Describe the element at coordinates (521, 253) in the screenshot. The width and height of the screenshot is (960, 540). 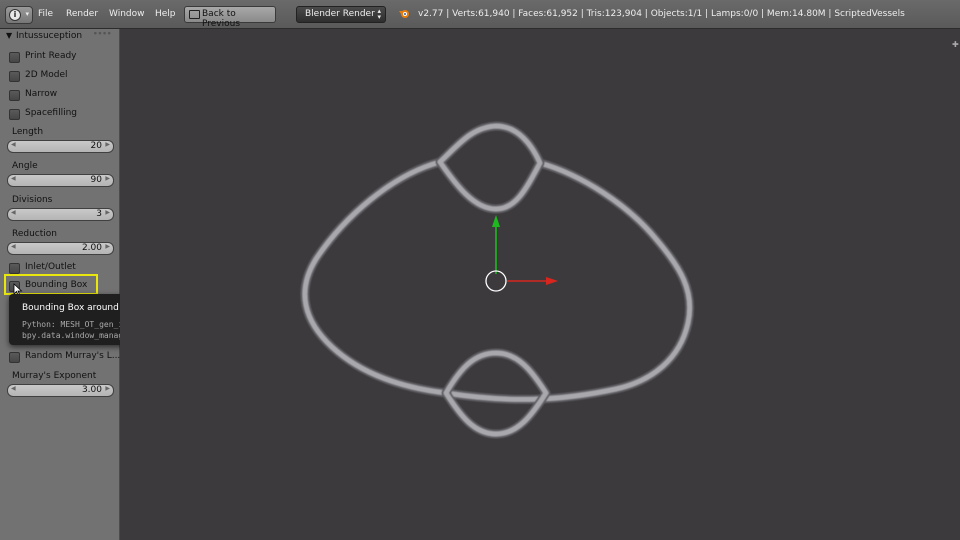
I see `transform-manipulator` at that location.